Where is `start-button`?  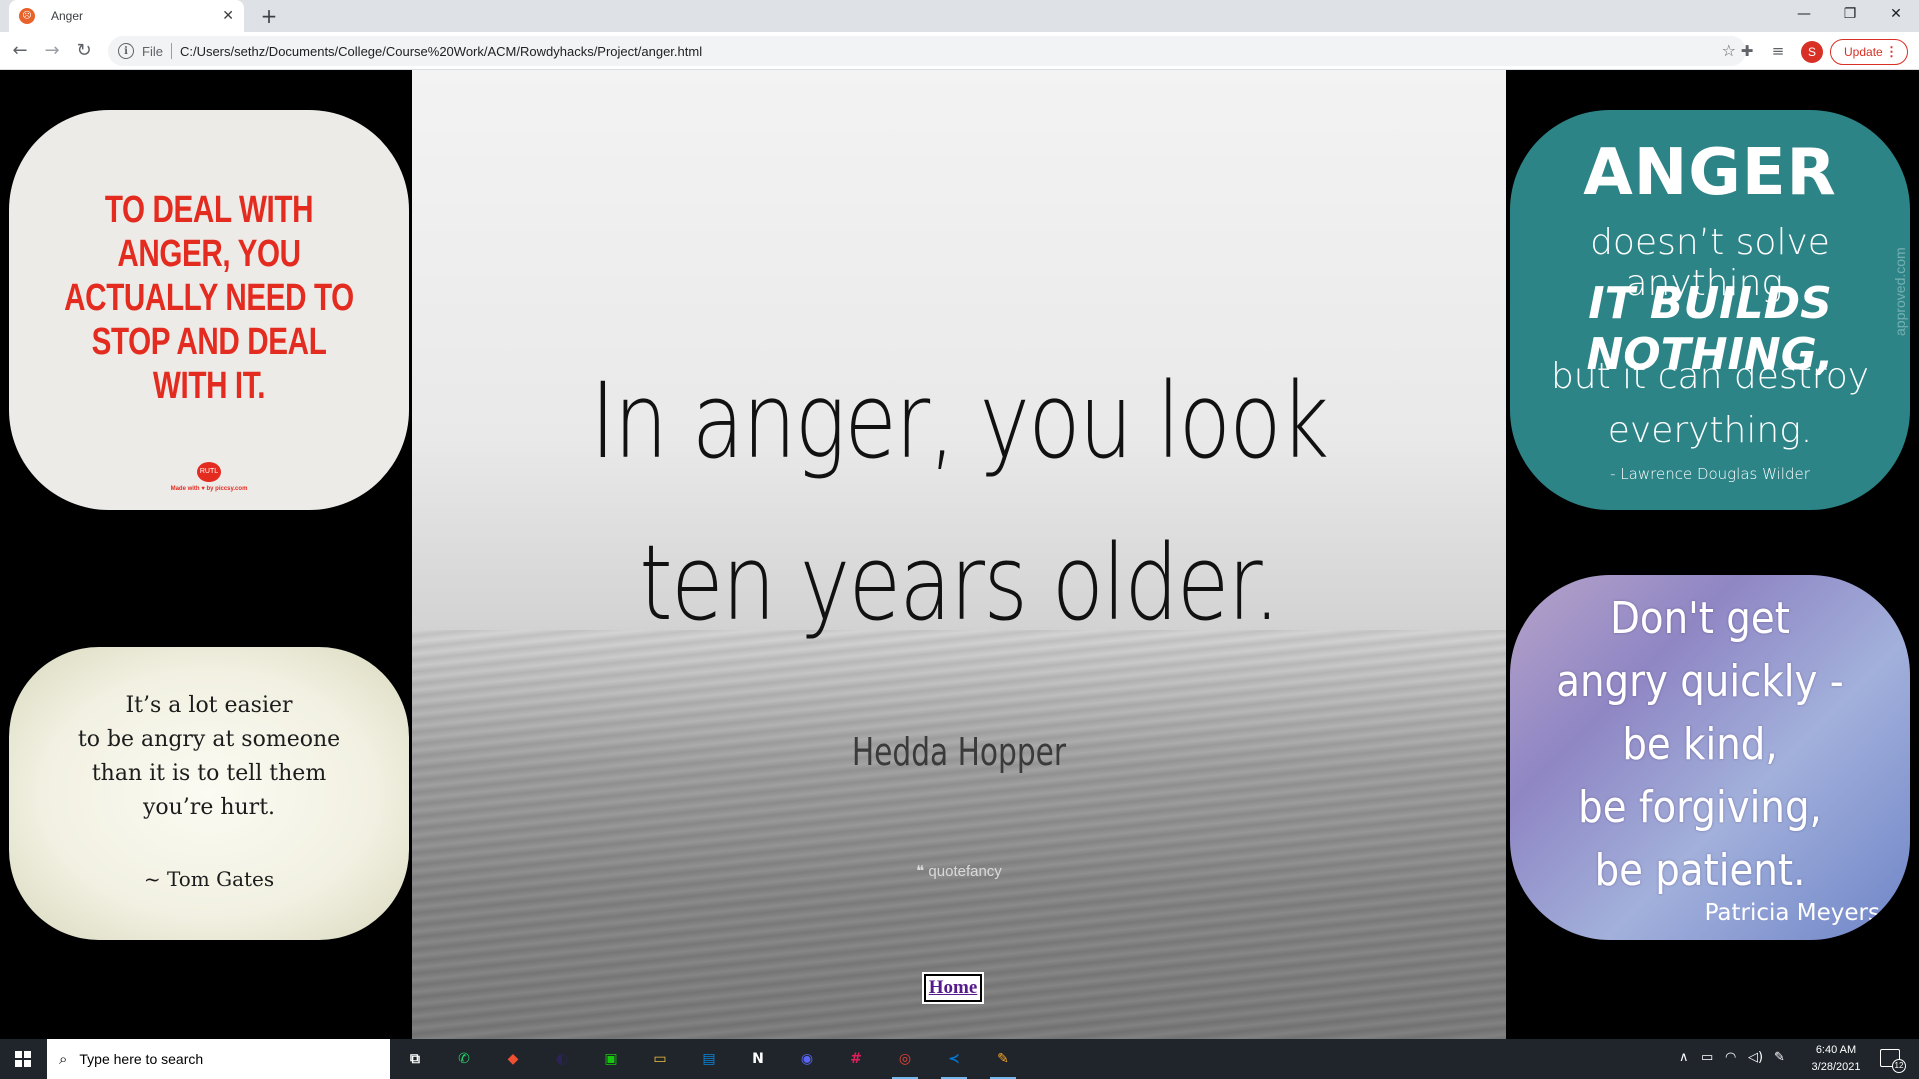 start-button is located at coordinates (23, 1059).